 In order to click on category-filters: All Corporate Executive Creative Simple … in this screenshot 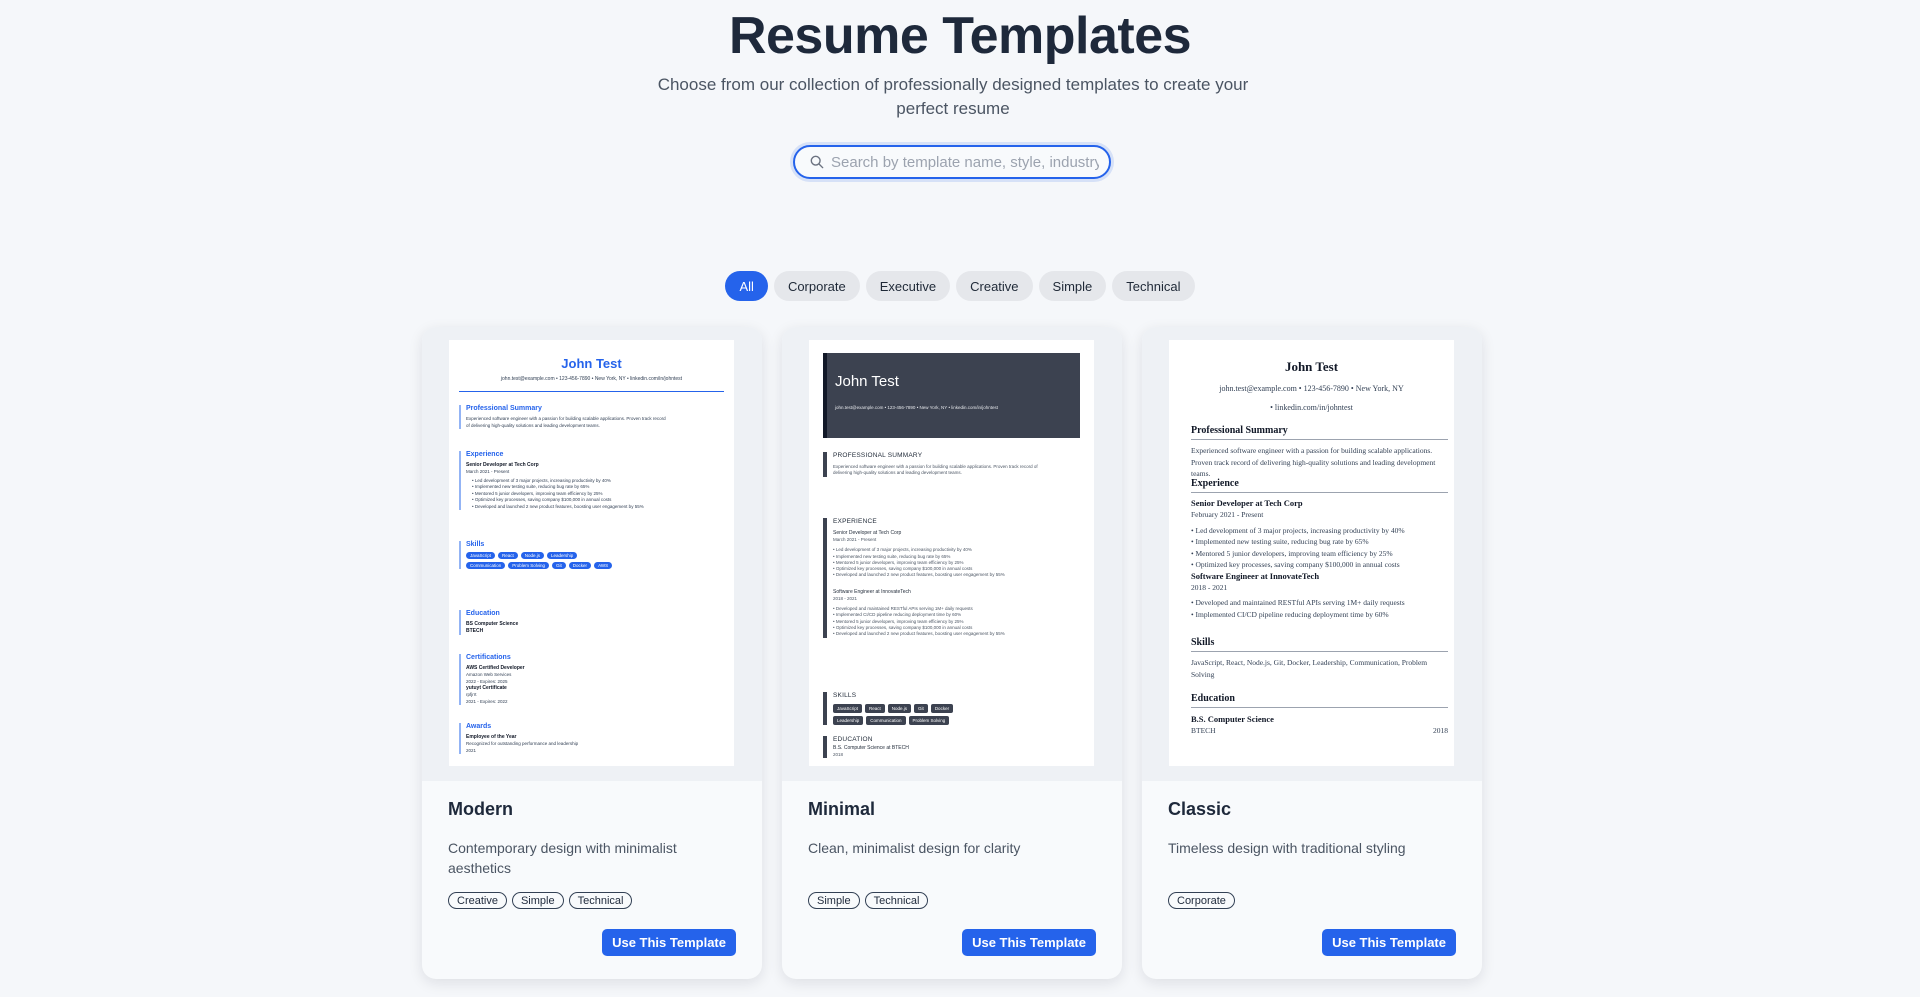, I will do `click(960, 286)`.